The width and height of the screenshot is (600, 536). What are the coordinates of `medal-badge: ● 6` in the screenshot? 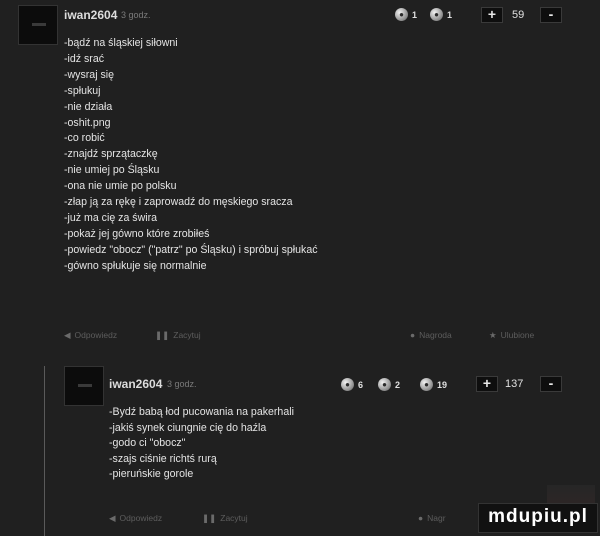 It's located at (352, 384).